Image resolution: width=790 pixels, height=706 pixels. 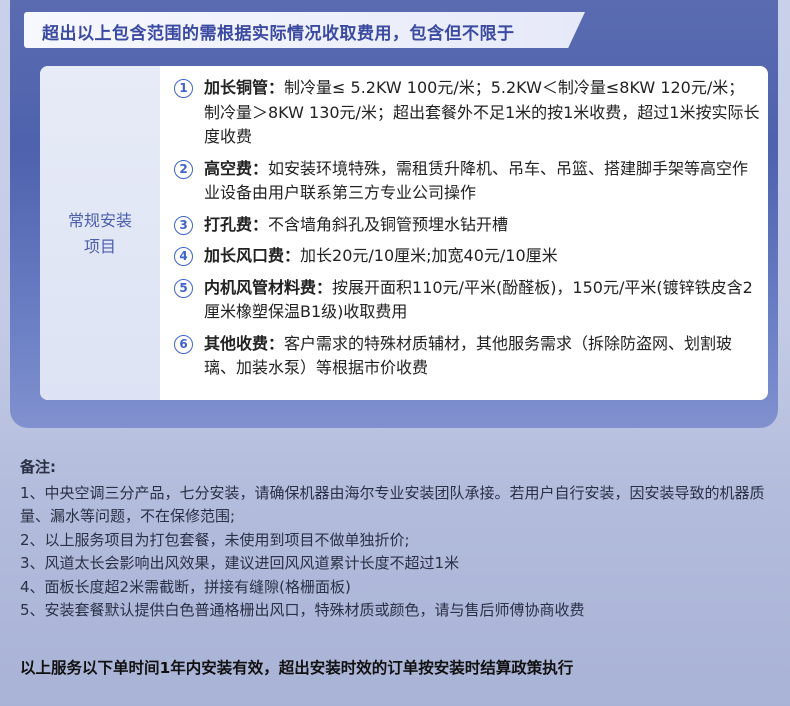 I want to click on validity-footer: 以上服务以下单时间1年内安装有效，超出安装时效的订单按安装时结算政策执行, so click(x=297, y=668).